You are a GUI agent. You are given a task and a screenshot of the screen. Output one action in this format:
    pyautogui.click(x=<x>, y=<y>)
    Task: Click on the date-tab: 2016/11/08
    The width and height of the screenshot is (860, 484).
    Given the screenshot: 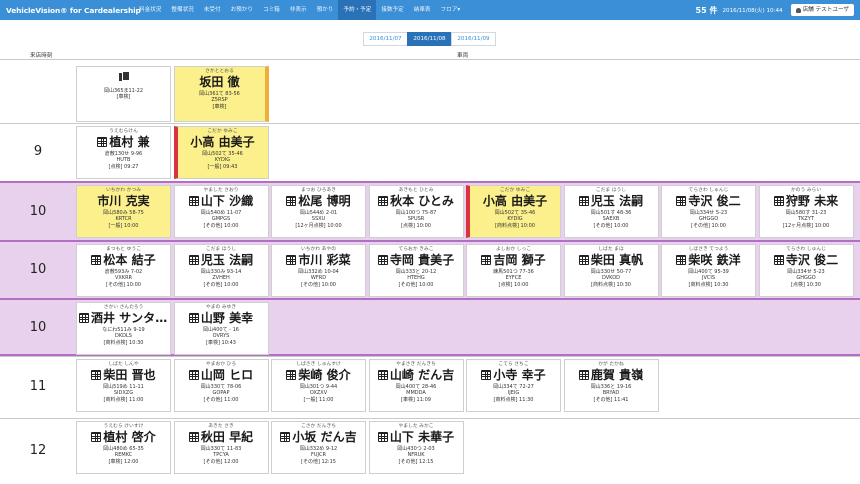 What is the action you would take?
    pyautogui.click(x=429, y=39)
    